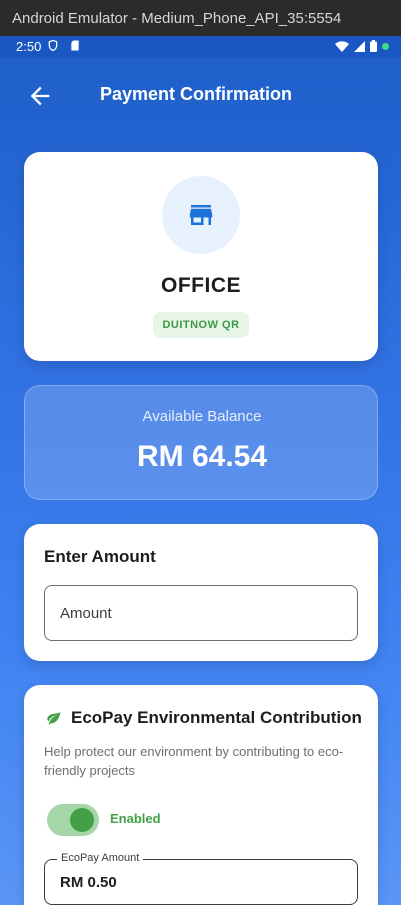  I want to click on status-bar: 2:50, so click(200, 47).